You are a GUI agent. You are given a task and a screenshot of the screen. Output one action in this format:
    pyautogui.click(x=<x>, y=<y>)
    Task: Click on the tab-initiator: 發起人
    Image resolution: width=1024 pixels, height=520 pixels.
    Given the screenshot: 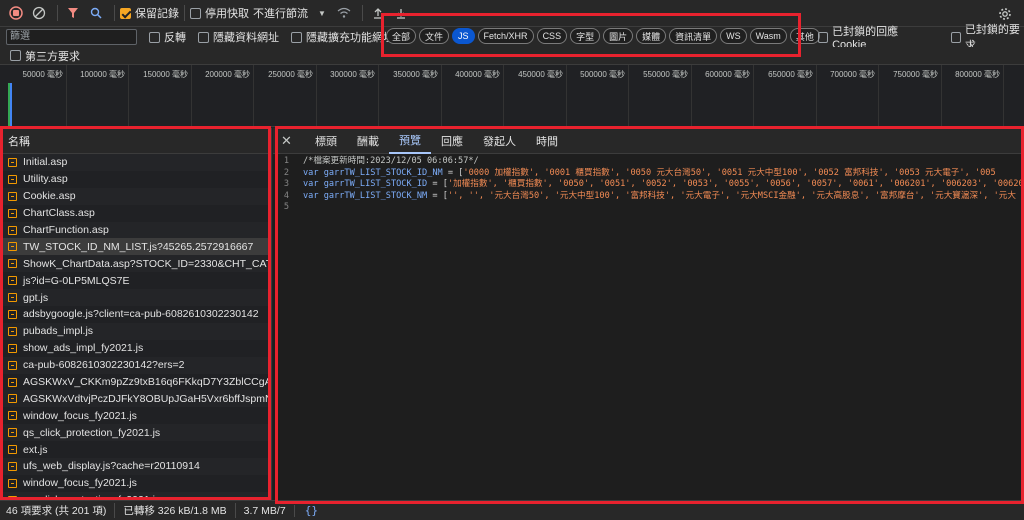 What is the action you would take?
    pyautogui.click(x=499, y=141)
    